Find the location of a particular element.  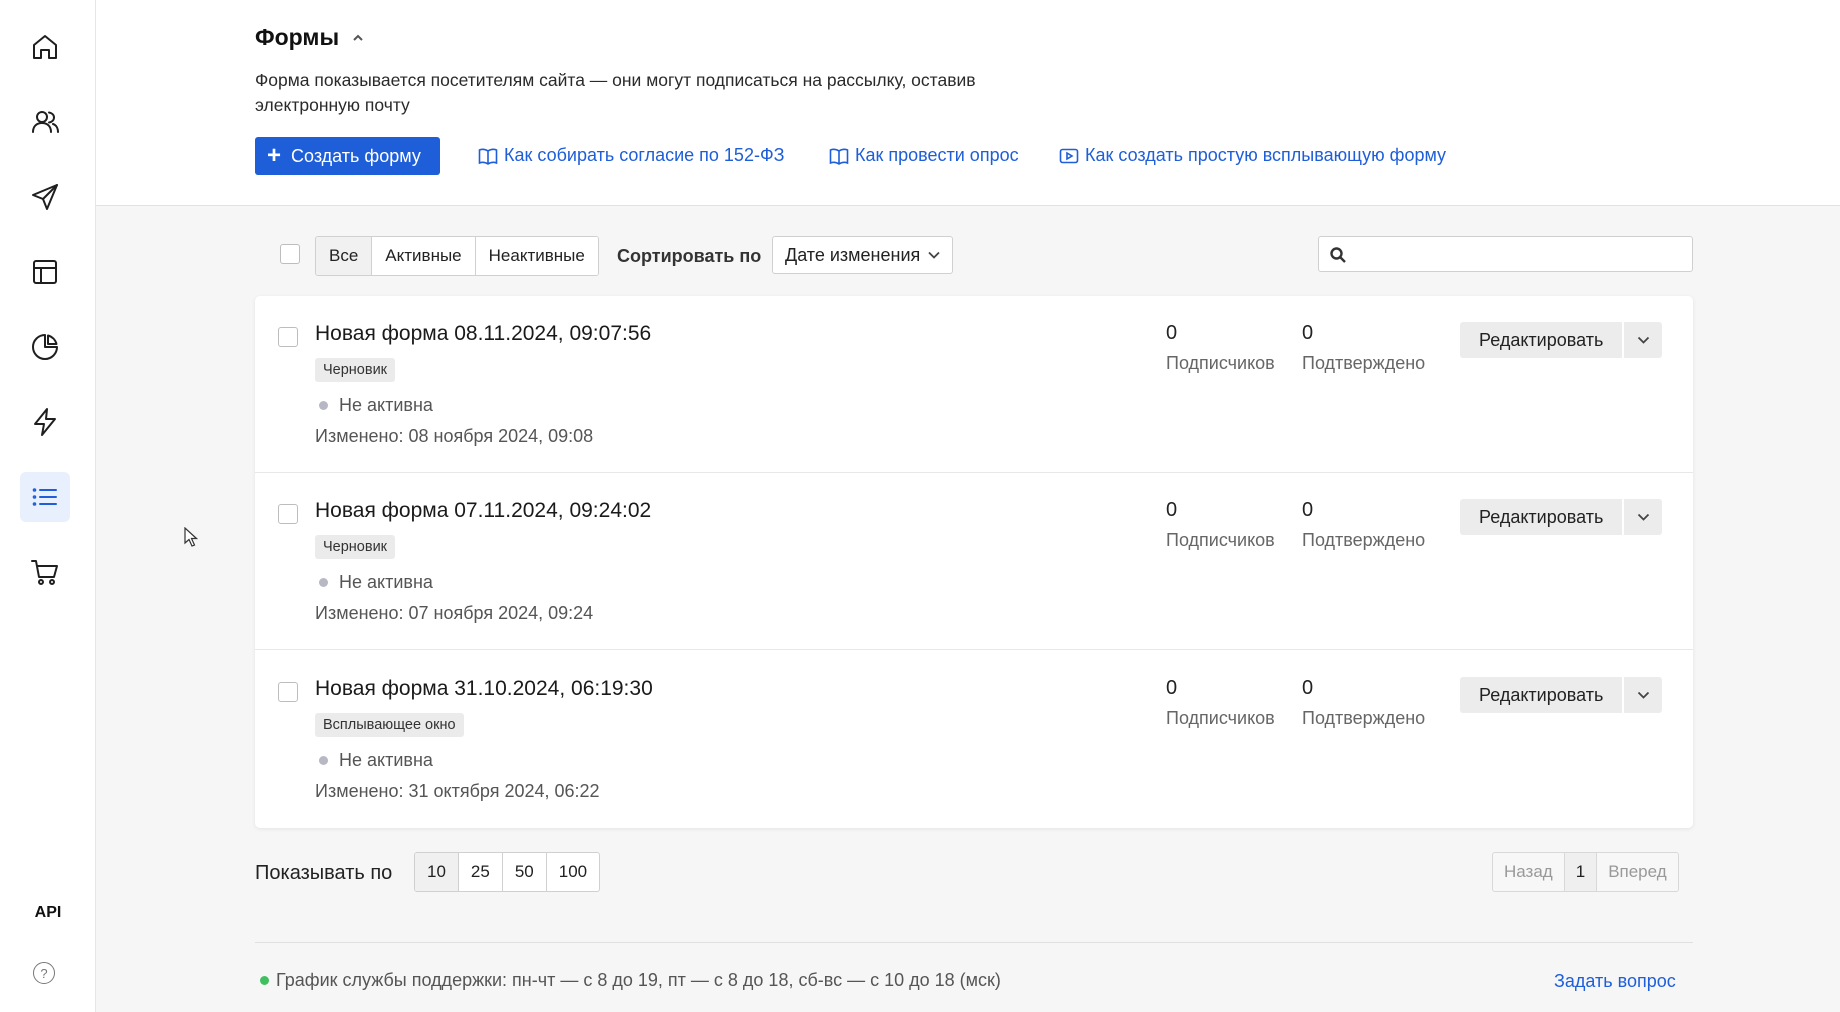

current-page: 1 is located at coordinates (1581, 872).